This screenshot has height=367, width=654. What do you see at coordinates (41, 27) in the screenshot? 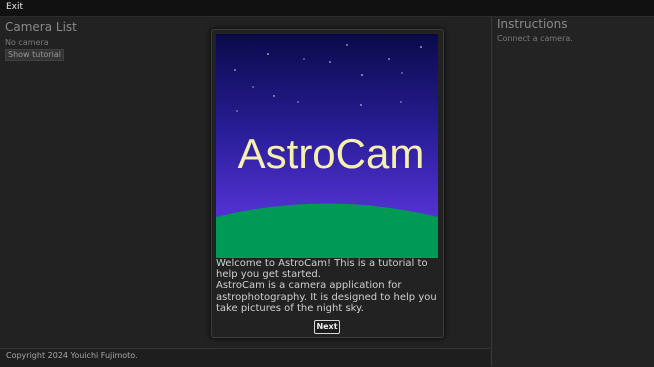
I see `camera-list-title: Camera List` at bounding box center [41, 27].